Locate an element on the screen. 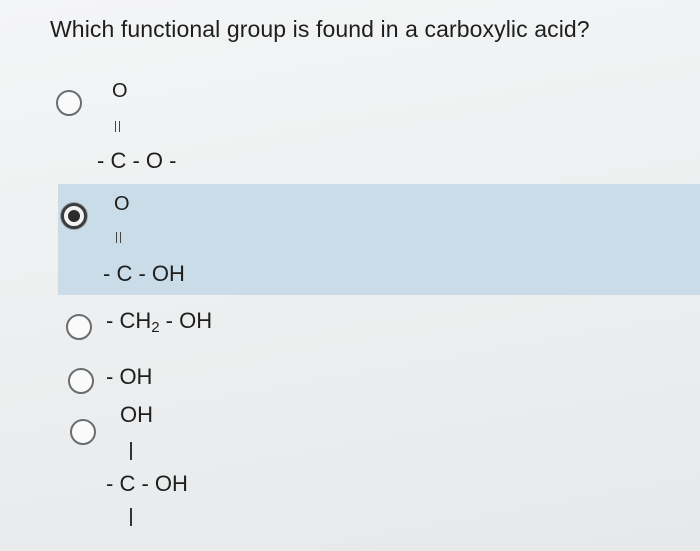 The height and width of the screenshot is (551, 700). subscript: 2 is located at coordinates (155, 327).